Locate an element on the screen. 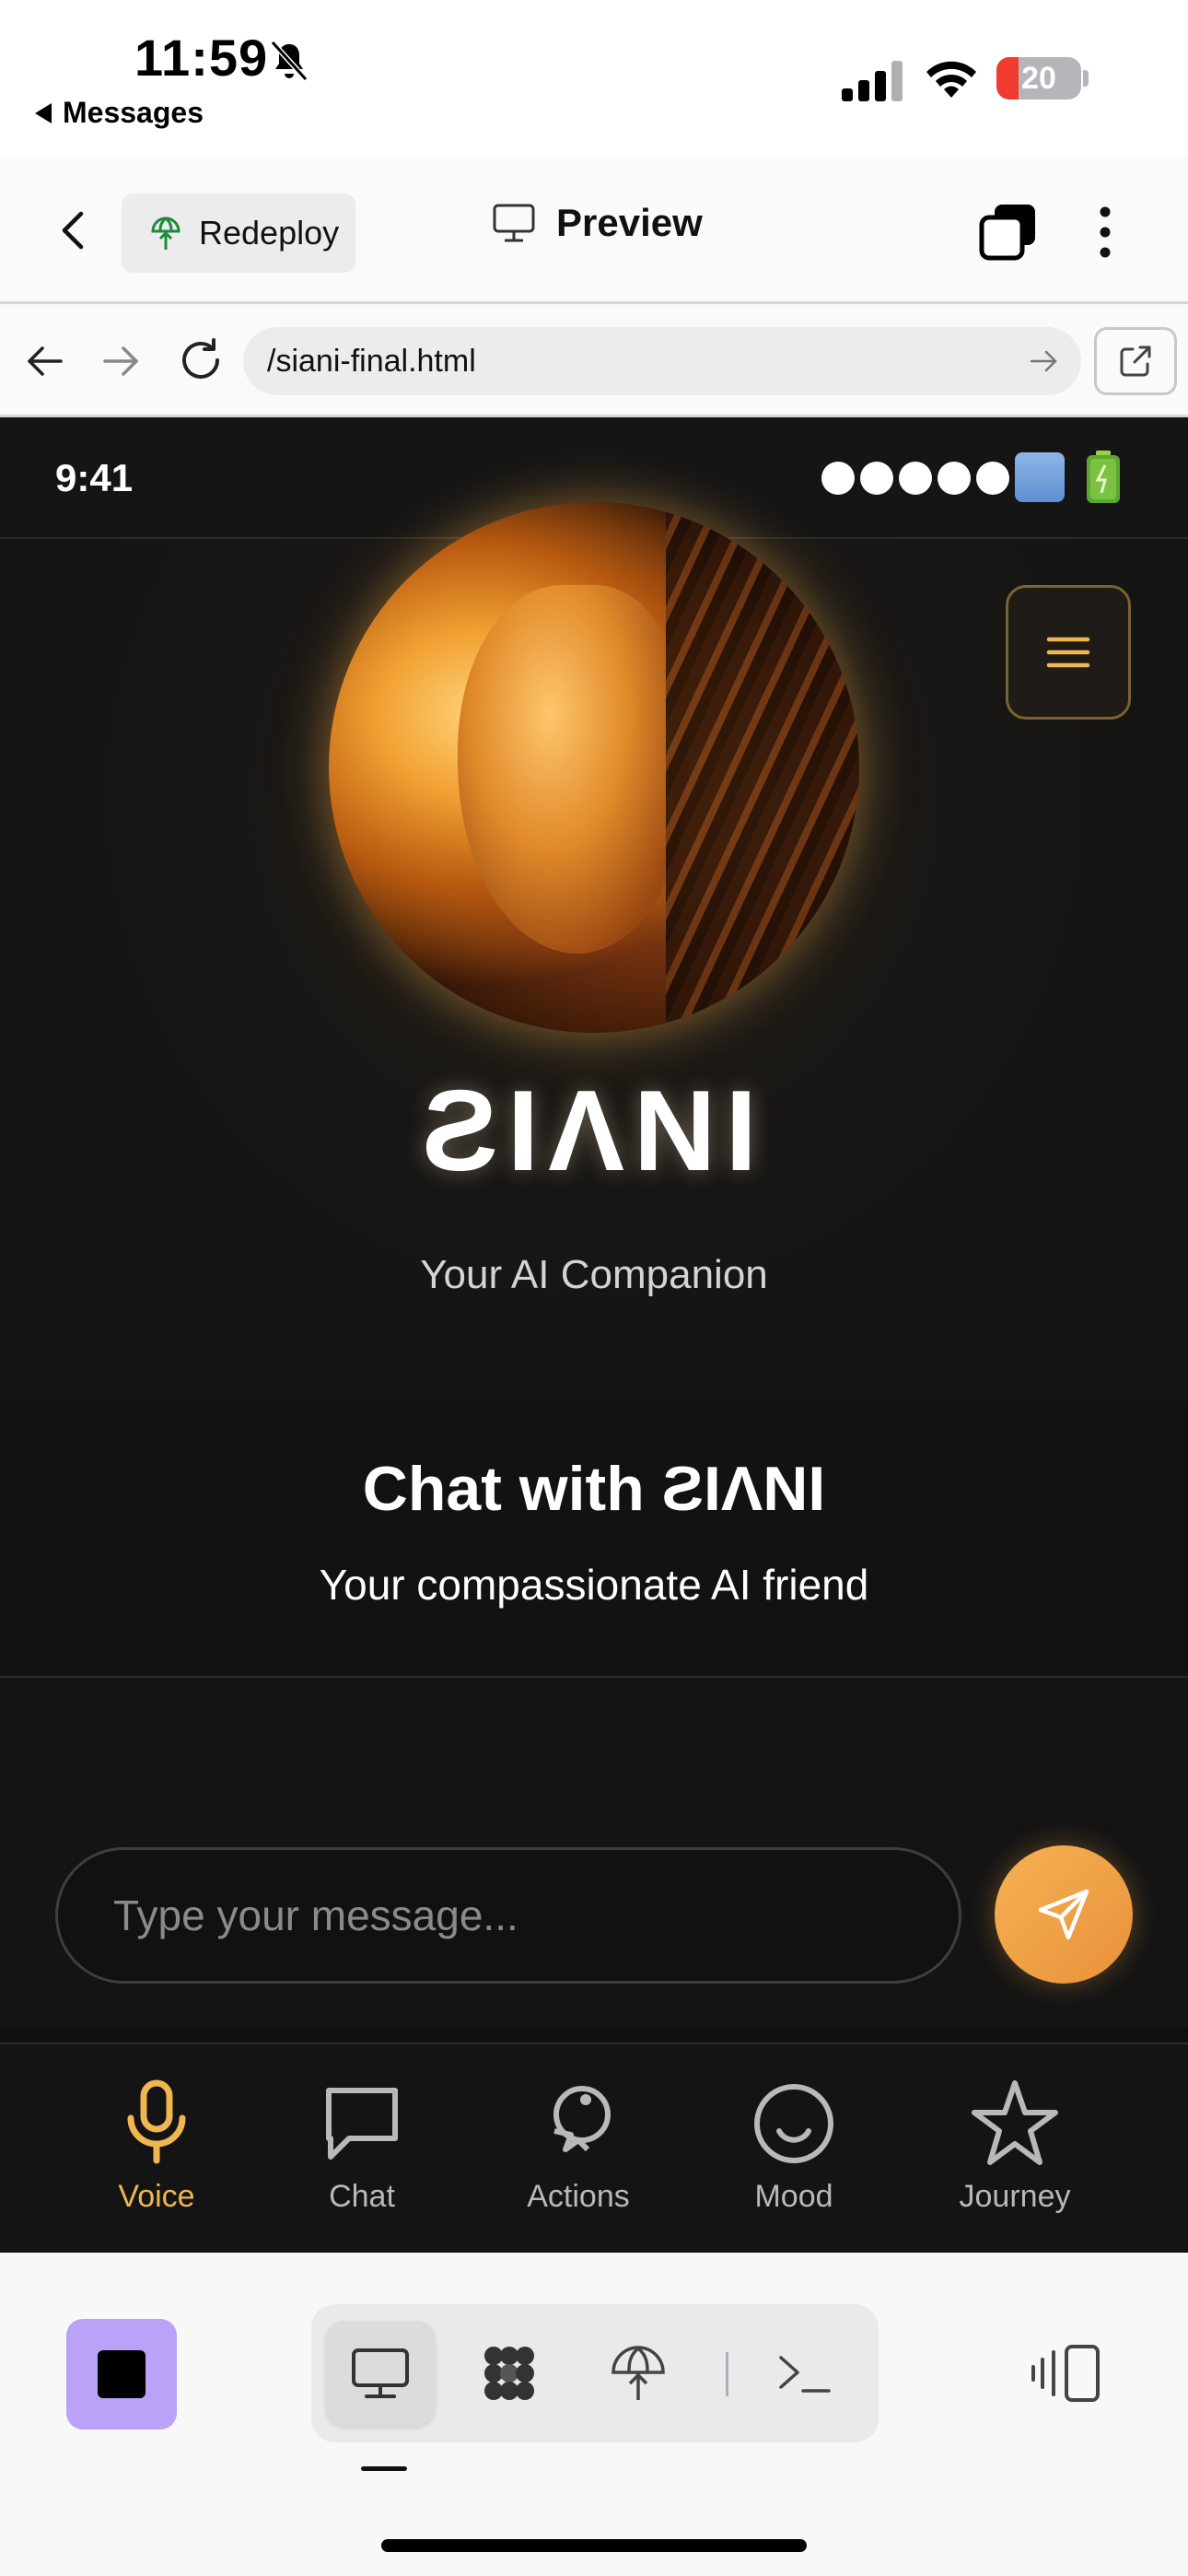 This screenshot has width=1188, height=2576. preview-title: Preview is located at coordinates (597, 223).